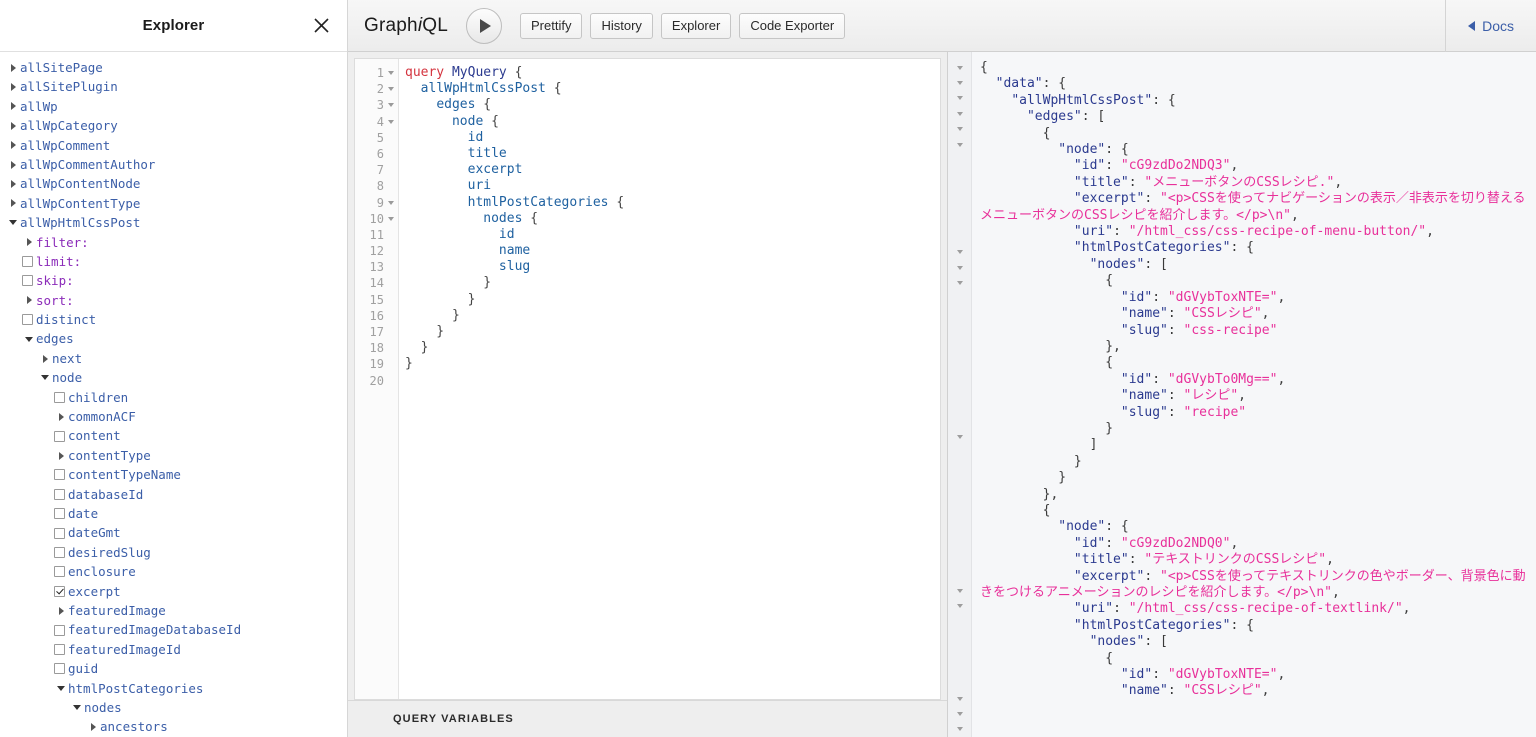  What do you see at coordinates (696, 25) in the screenshot?
I see `explorer-button: Explorer` at bounding box center [696, 25].